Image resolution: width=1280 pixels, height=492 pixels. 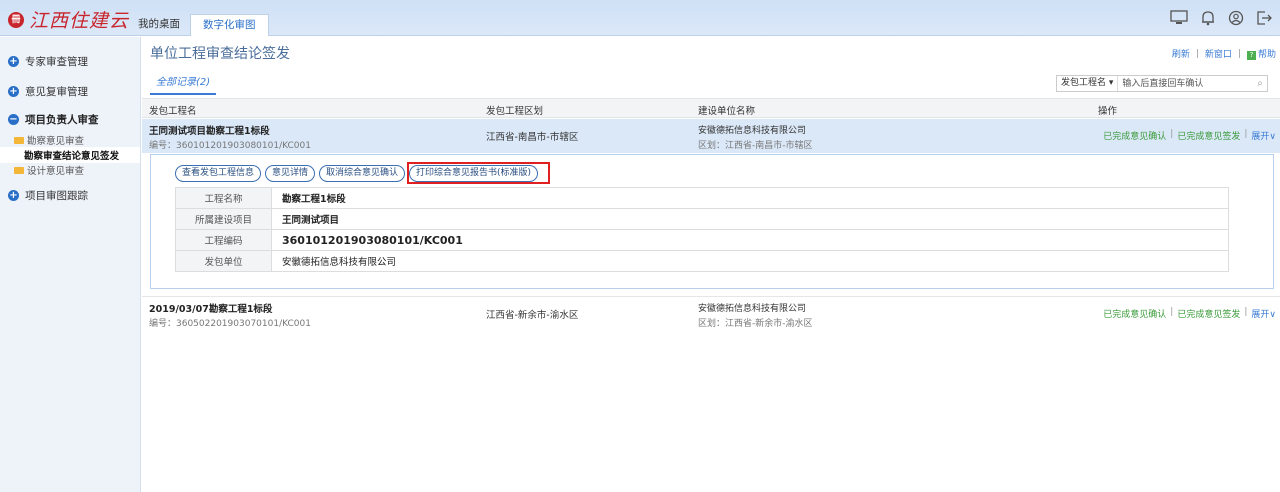 I want to click on monitor-icon, so click(x=1179, y=18).